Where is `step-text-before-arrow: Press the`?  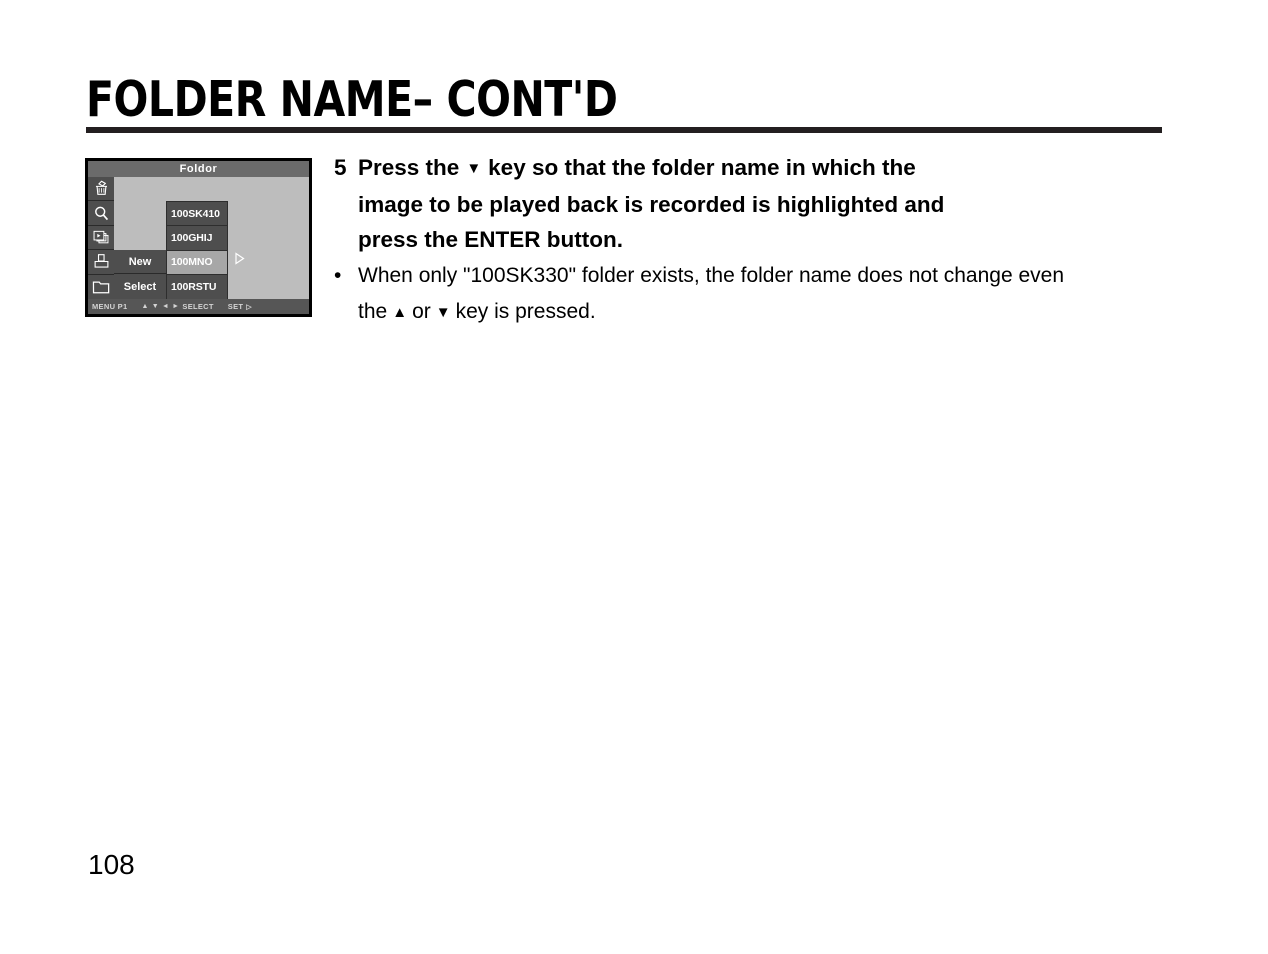 step-text-before-arrow: Press the is located at coordinates (409, 167).